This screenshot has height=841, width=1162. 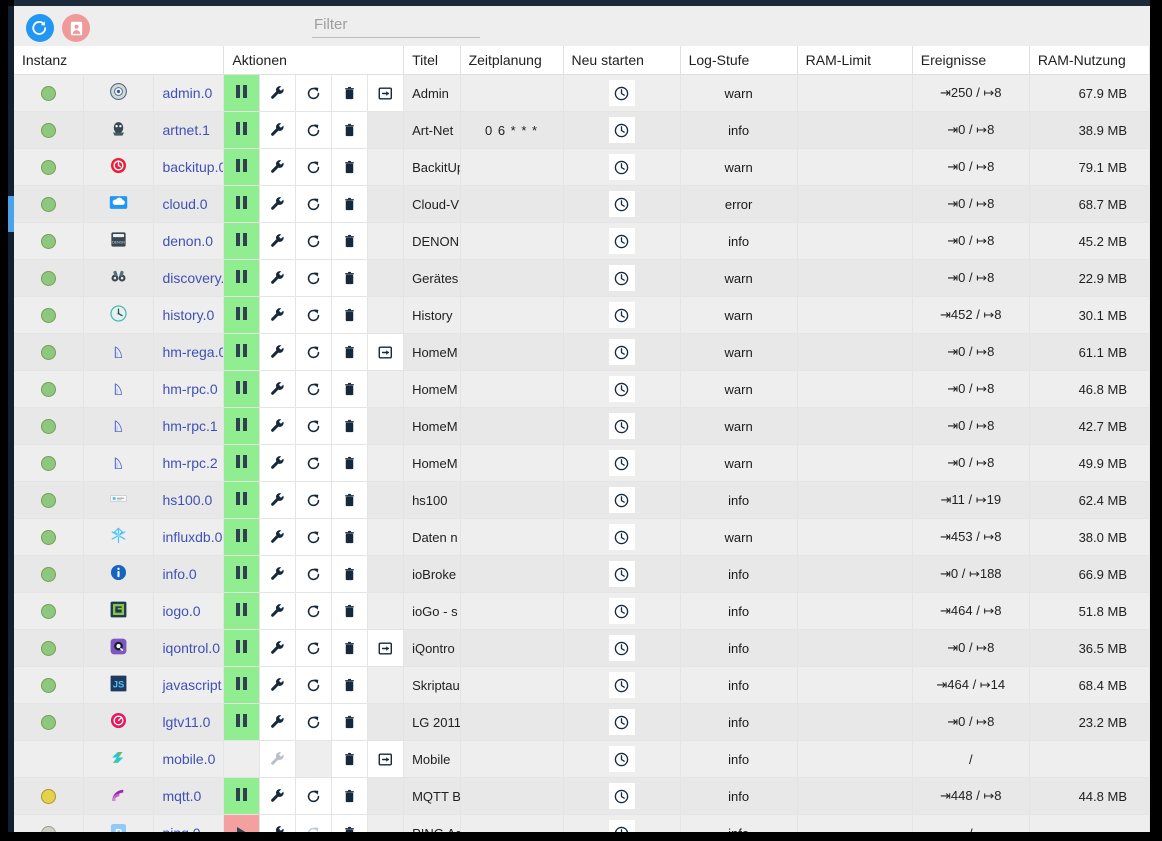 What do you see at coordinates (189, 389) in the screenshot?
I see `instance-name-cell: hm-rpc.0` at bounding box center [189, 389].